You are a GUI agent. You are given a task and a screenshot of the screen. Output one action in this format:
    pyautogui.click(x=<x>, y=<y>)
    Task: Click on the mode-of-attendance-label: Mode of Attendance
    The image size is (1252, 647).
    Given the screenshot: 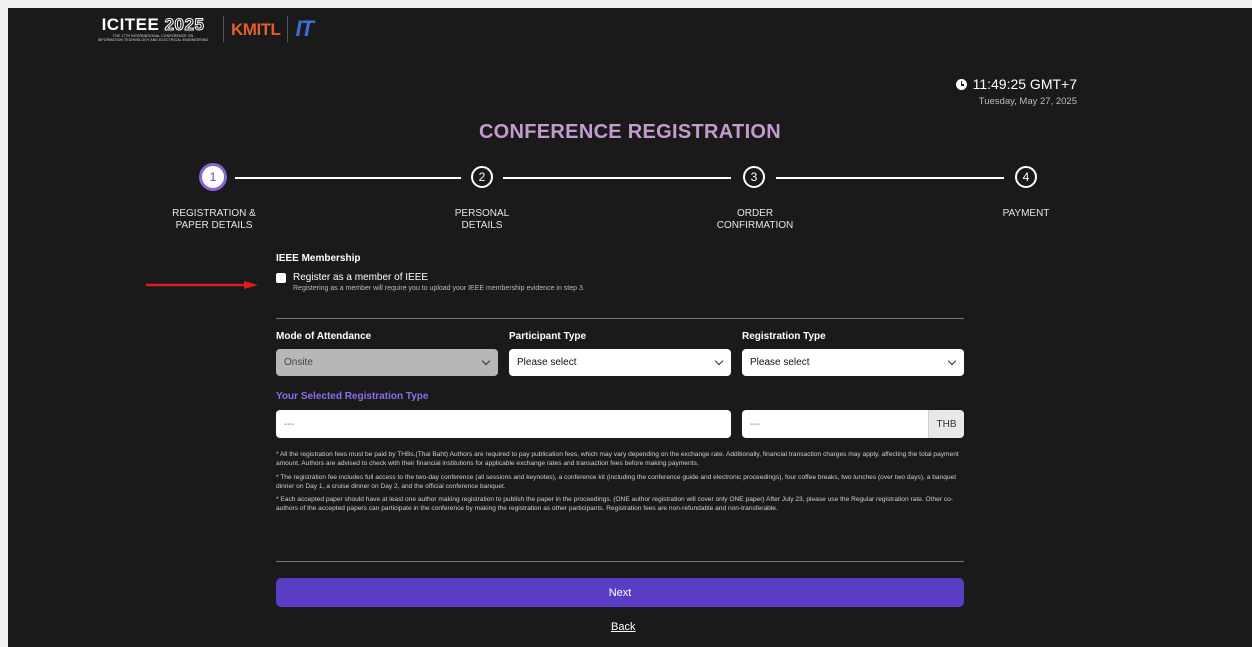 What is the action you would take?
    pyautogui.click(x=324, y=336)
    